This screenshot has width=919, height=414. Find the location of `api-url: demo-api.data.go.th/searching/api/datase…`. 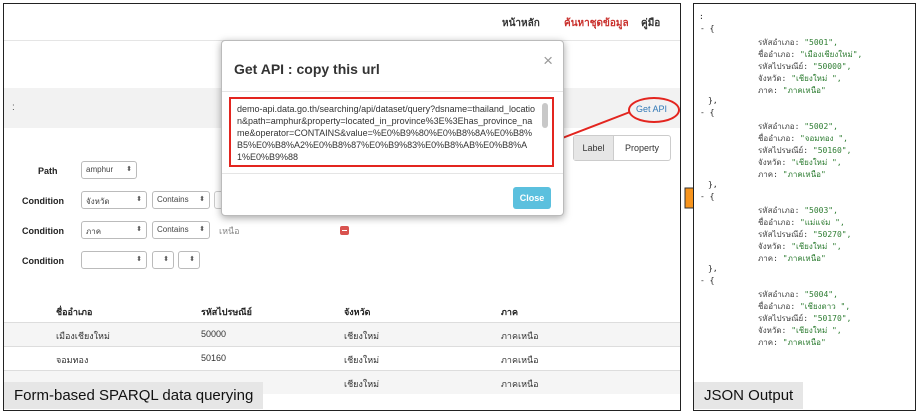

api-url: demo-api.data.go.th/searching/api/datase… is located at coordinates (386, 133).